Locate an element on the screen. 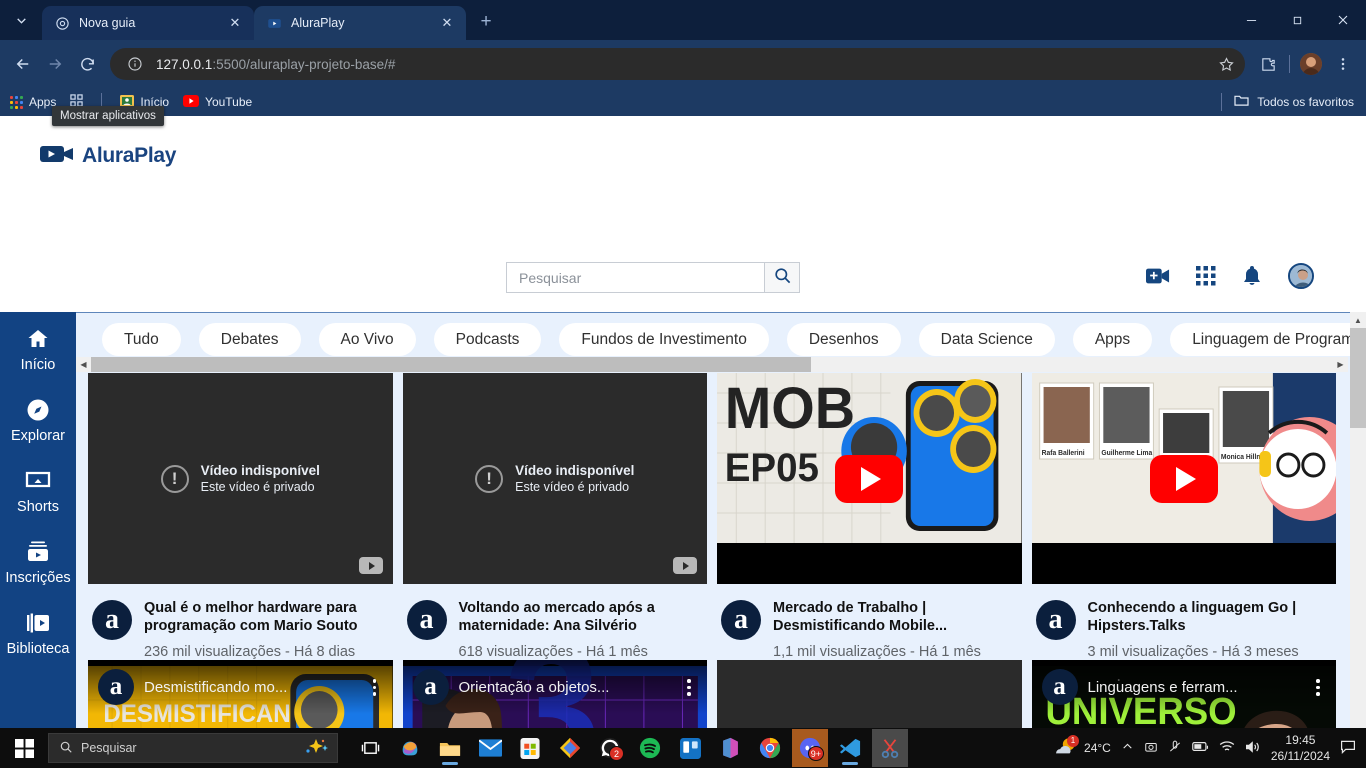 The width and height of the screenshot is (1366, 768). vertical-scrollbar: ▲ ▼ is located at coordinates (1358, 520).